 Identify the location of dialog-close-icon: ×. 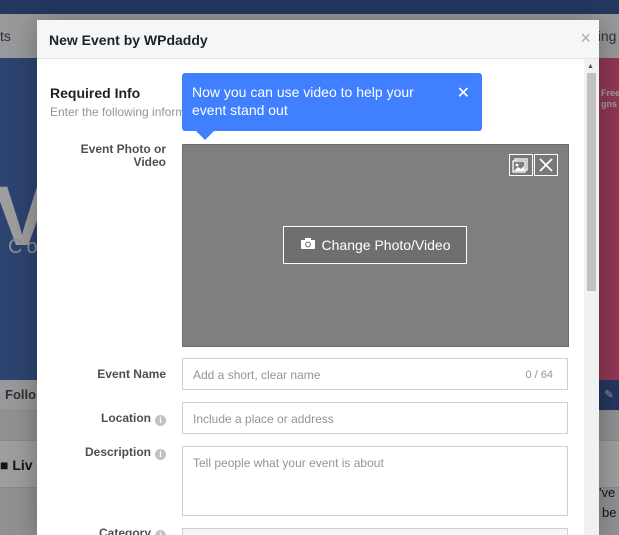
(585, 38).